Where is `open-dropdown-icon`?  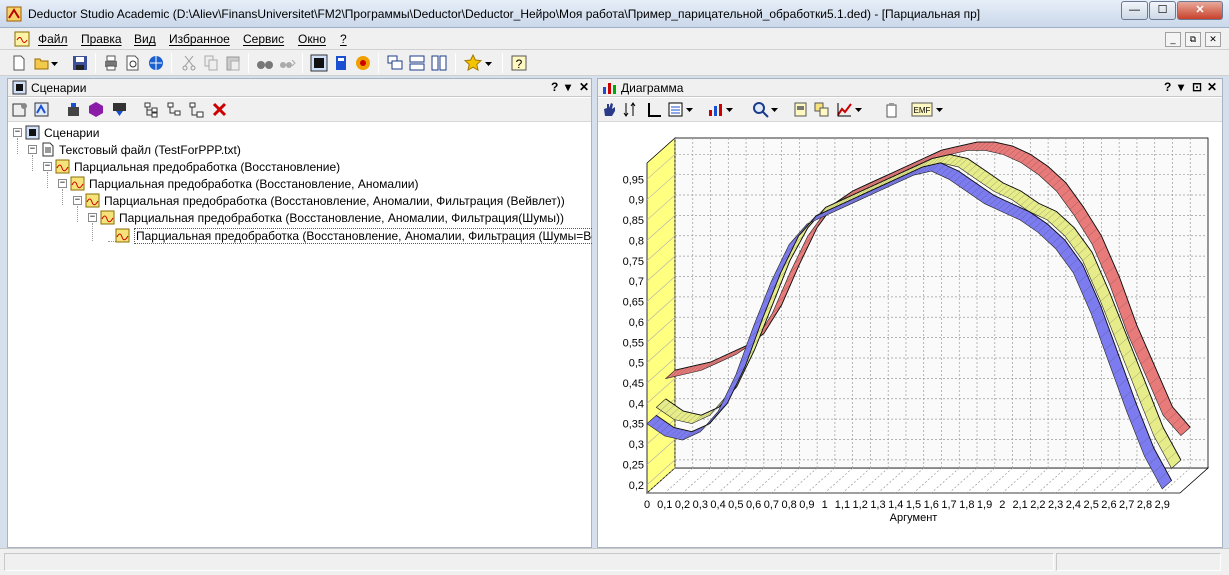
open-dropdown-icon is located at coordinates (54, 63).